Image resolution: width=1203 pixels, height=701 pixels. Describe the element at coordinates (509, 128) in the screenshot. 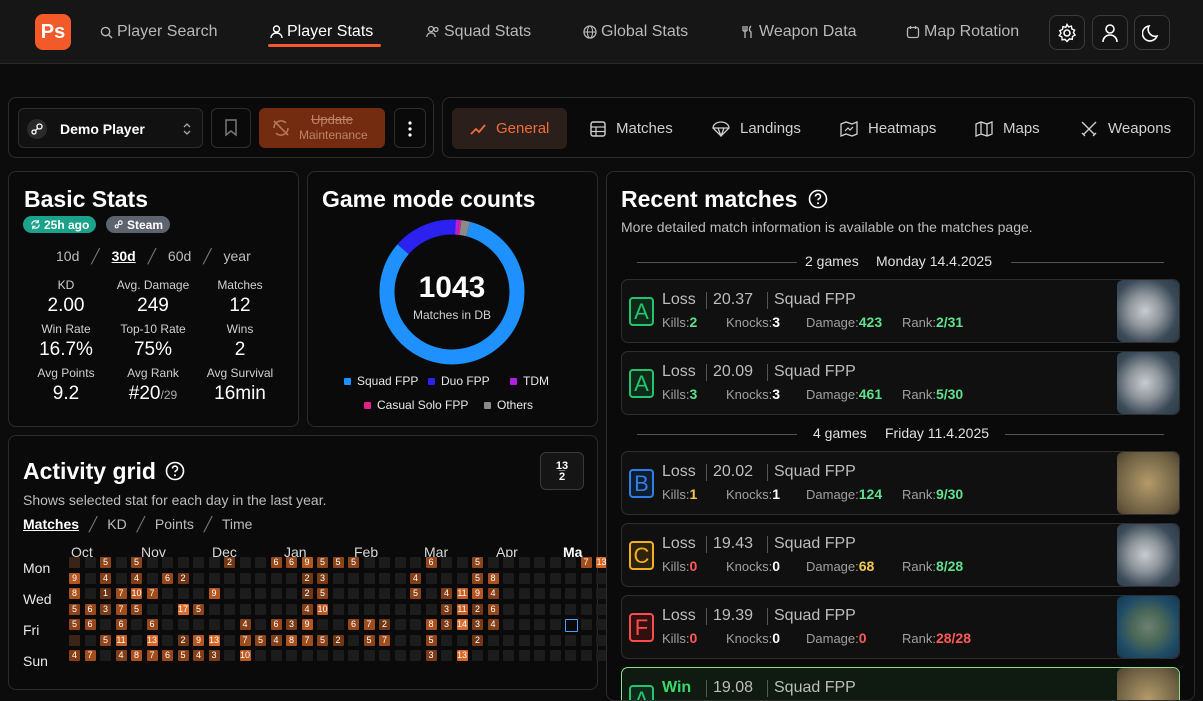

I see `tab-general: General` at that location.